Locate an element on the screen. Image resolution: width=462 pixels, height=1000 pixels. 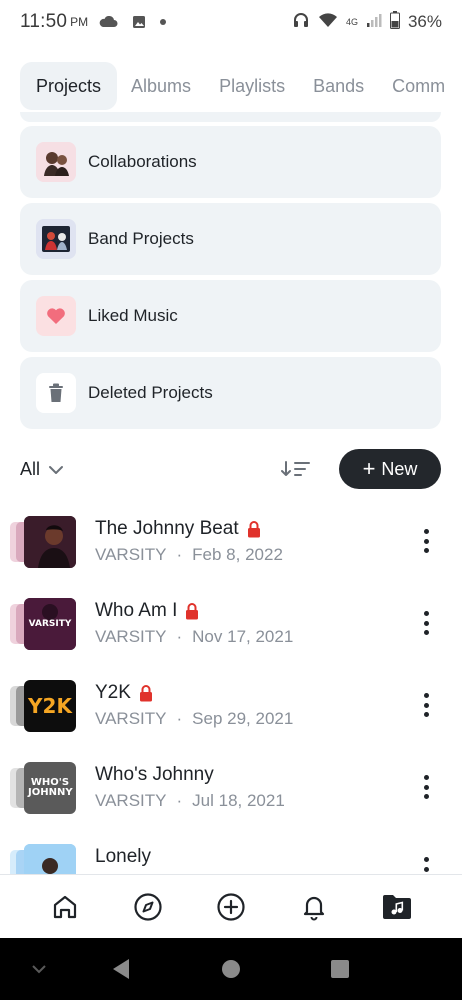
project-meta: VARSITY · Feb 8, 2022 is located at coordinates (189, 555).